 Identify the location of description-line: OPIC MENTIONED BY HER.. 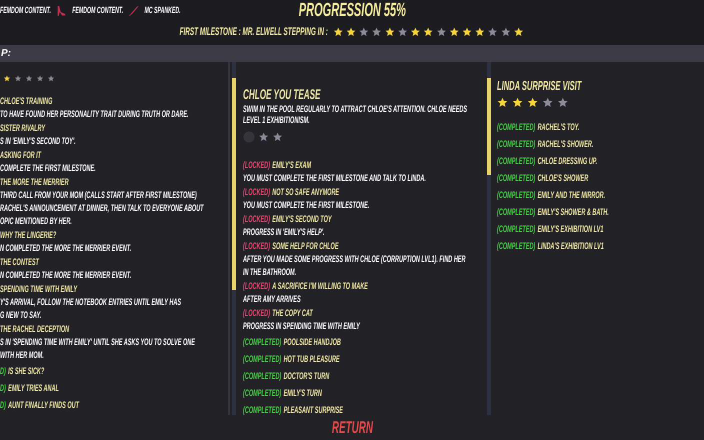
(36, 221).